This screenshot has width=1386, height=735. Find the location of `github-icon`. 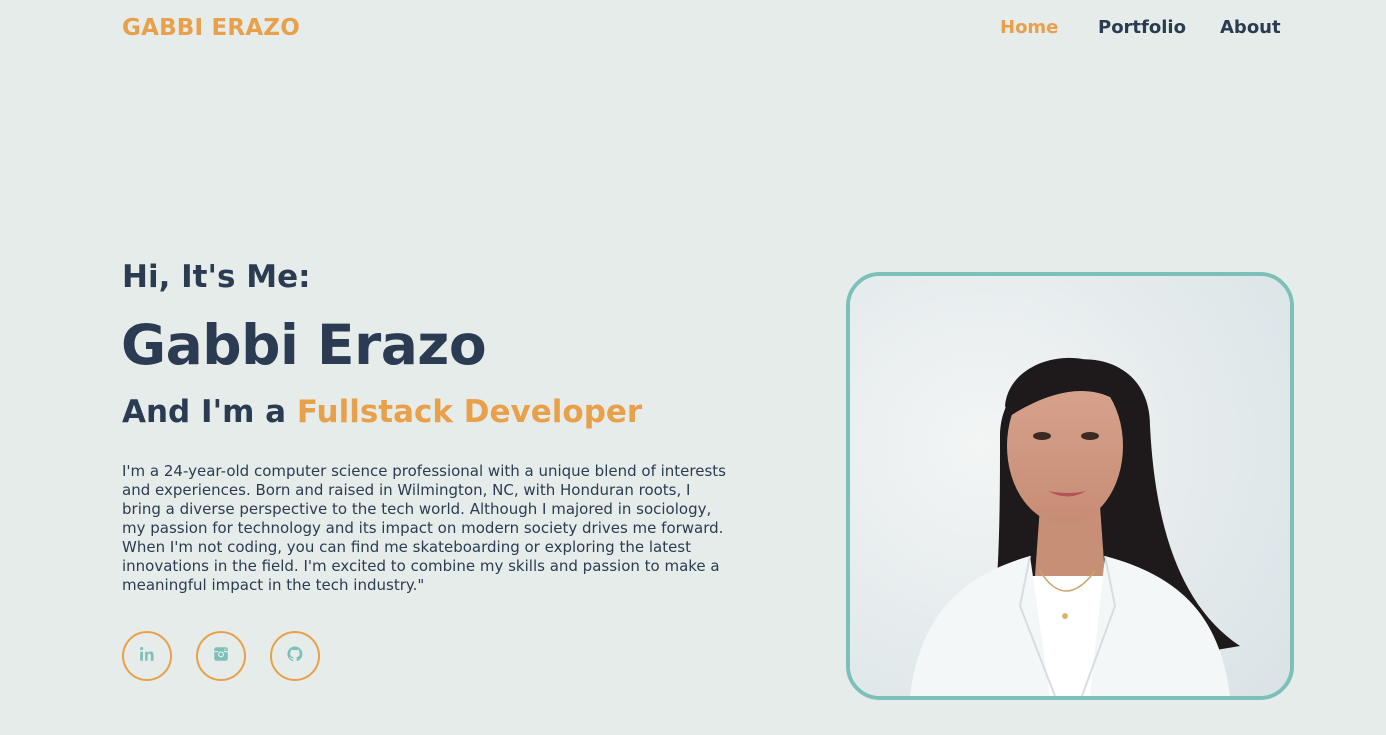

github-icon is located at coordinates (295, 656).